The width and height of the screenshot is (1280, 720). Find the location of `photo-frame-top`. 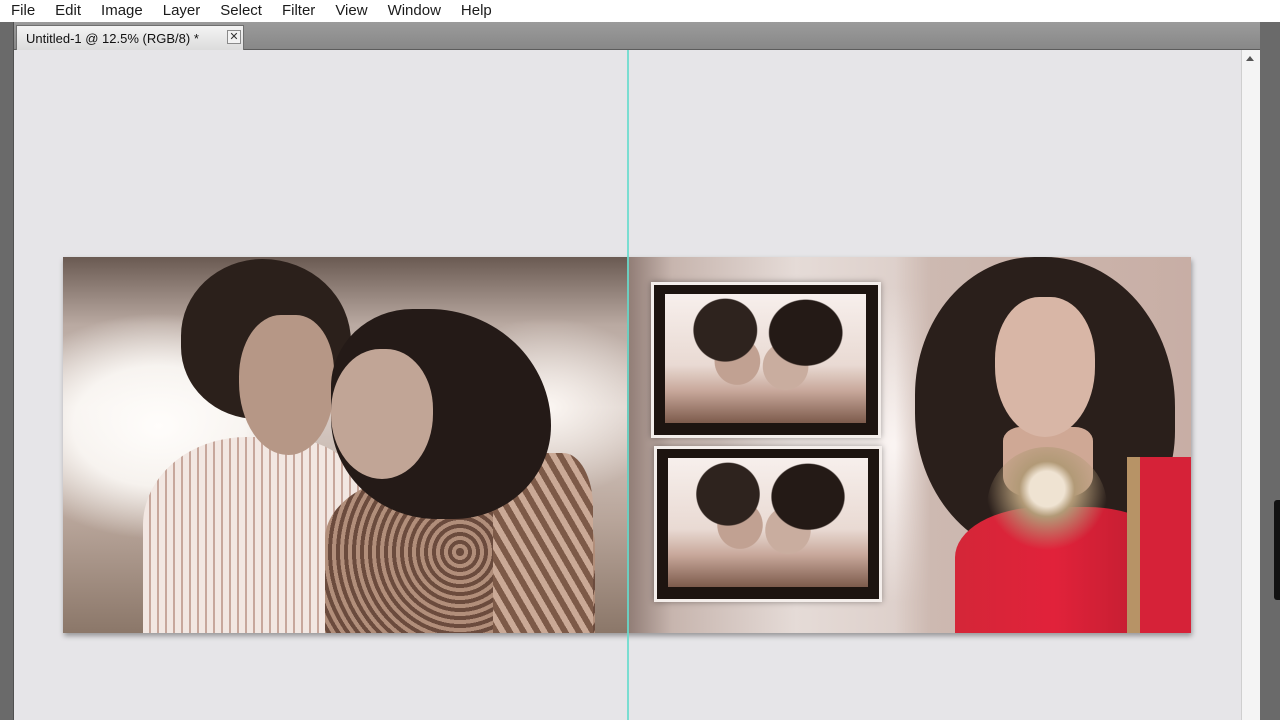

photo-frame-top is located at coordinates (766, 360).